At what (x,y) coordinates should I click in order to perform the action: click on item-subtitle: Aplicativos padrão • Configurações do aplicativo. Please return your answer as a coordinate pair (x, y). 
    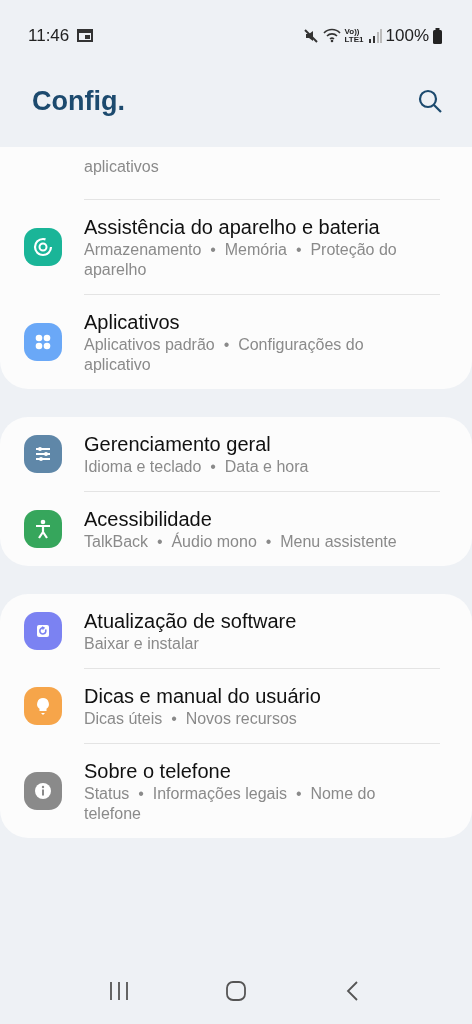
    Looking at the image, I should click on (224, 355).